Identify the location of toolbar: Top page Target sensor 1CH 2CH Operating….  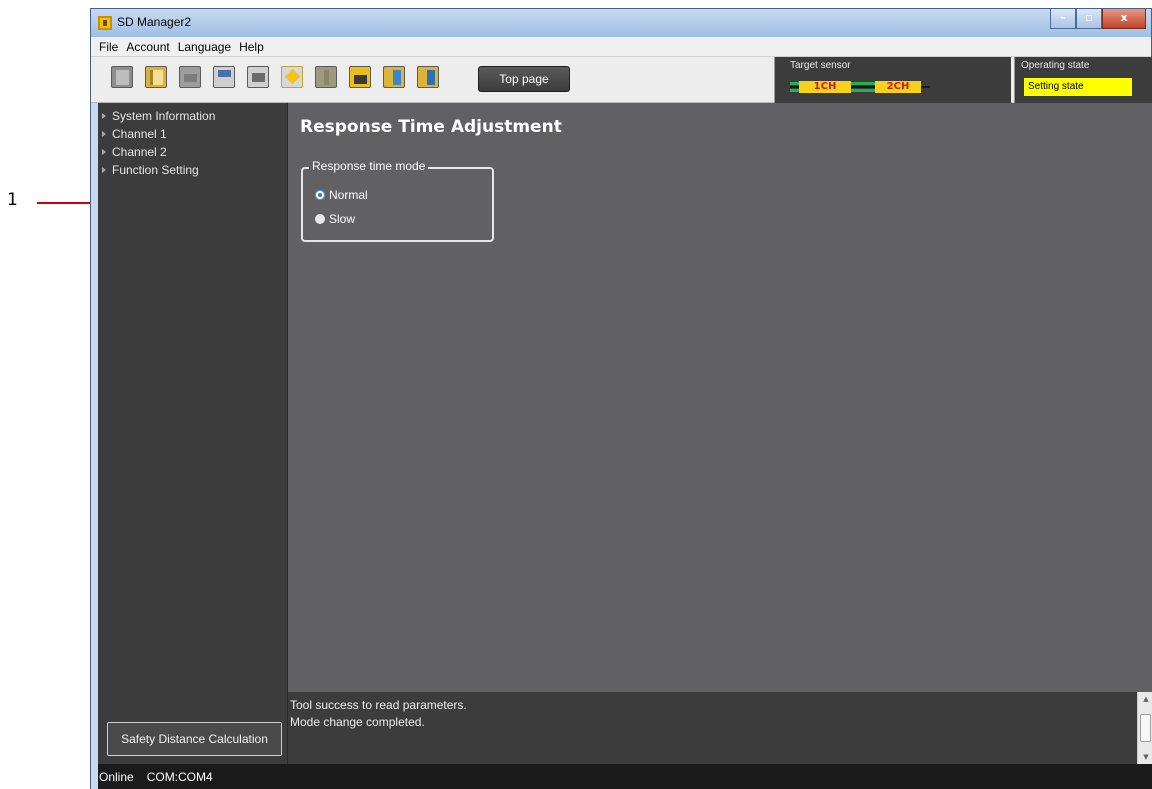
(621, 80).